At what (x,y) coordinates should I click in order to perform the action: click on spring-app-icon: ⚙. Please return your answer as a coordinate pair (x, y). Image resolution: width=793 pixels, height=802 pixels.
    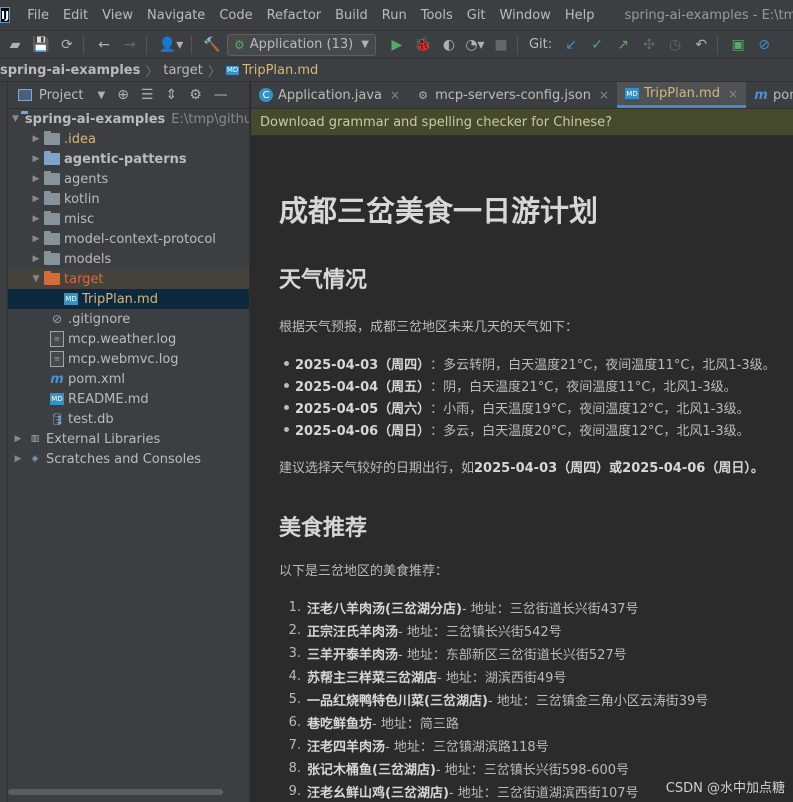
    Looking at the image, I should click on (239, 44).